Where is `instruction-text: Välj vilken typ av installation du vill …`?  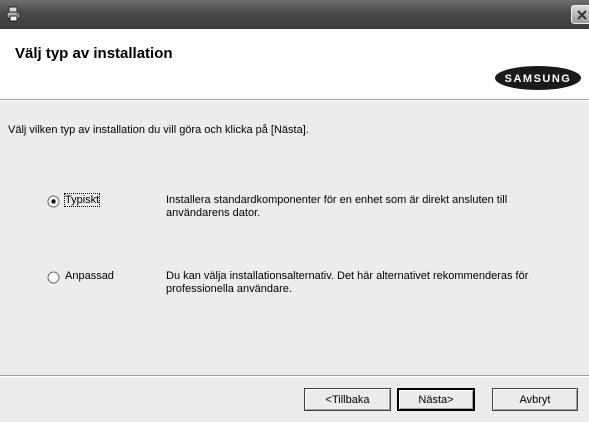 instruction-text: Välj vilken typ av installation du vill … is located at coordinates (158, 130).